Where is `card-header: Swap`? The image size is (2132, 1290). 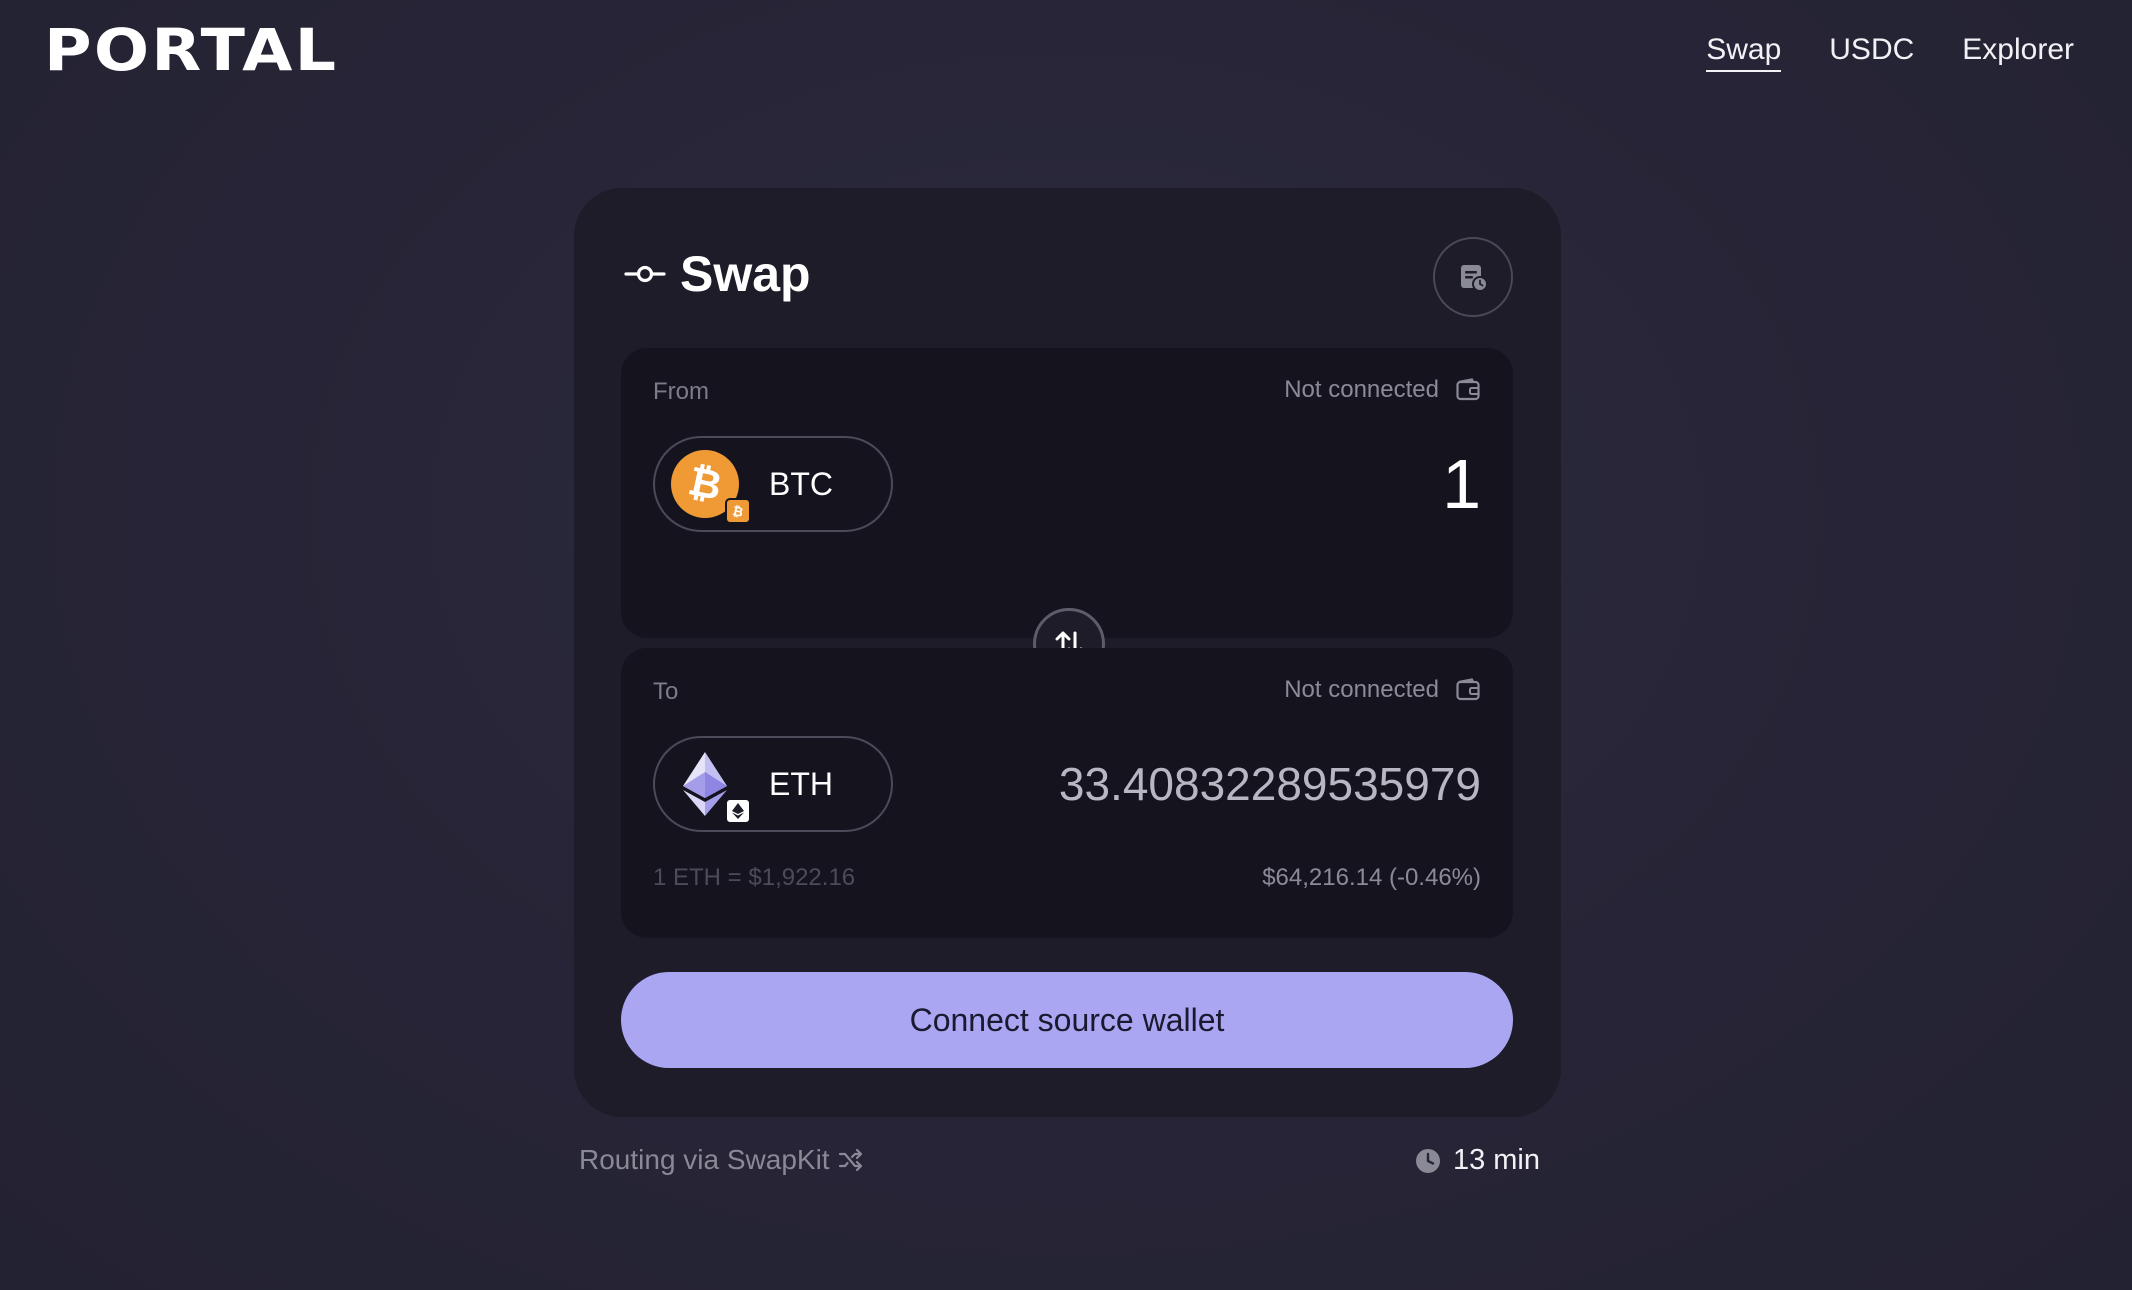
card-header: Swap is located at coordinates (717, 274).